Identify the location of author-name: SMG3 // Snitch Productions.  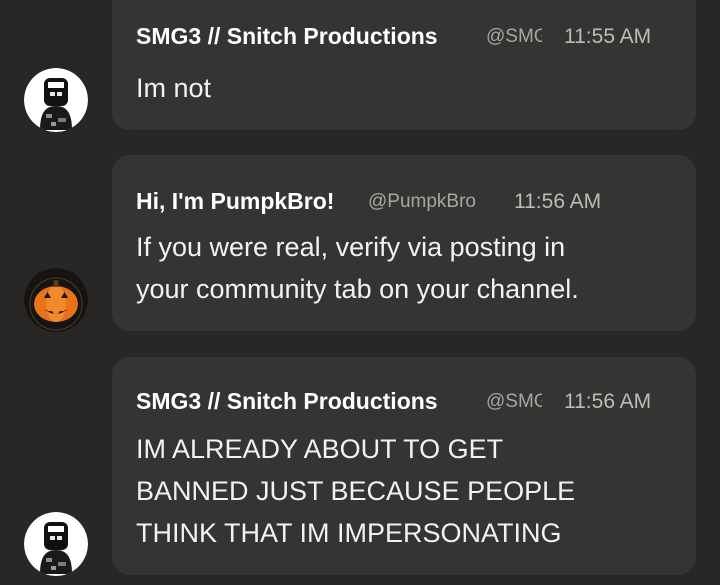
(287, 401).